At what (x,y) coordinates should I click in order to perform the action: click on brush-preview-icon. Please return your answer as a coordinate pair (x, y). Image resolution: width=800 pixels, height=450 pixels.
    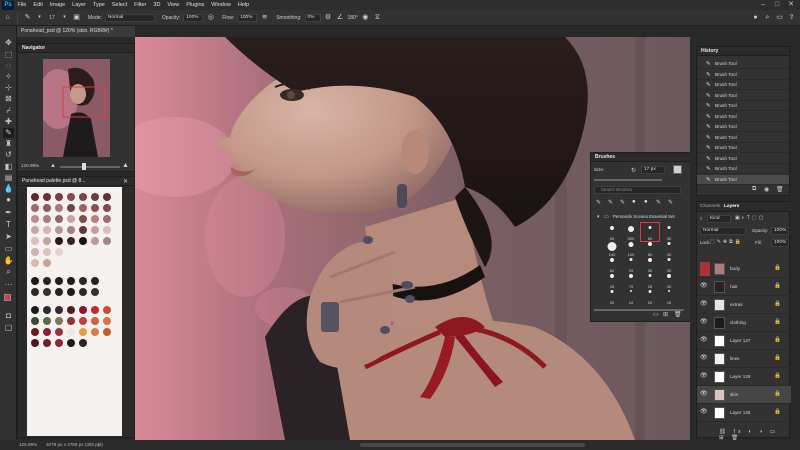
    Looking at the image, I should click on (677, 169).